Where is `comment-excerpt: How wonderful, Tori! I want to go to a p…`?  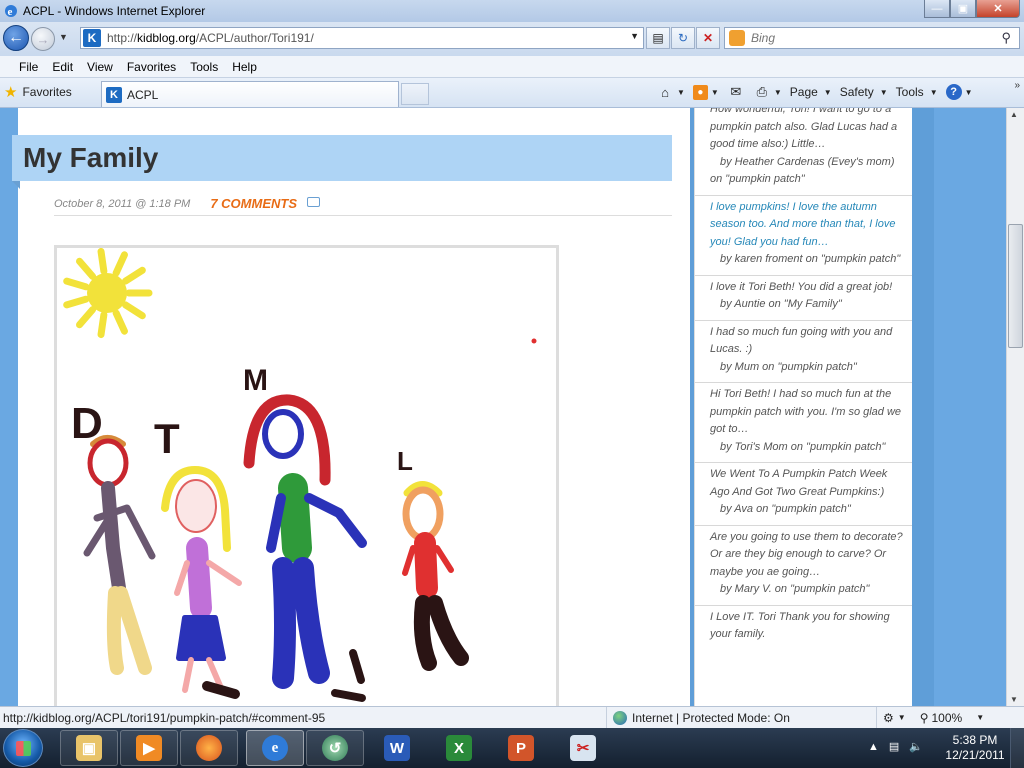 comment-excerpt: How wonderful, Tori! I want to go to a p… is located at coordinates (808, 131).